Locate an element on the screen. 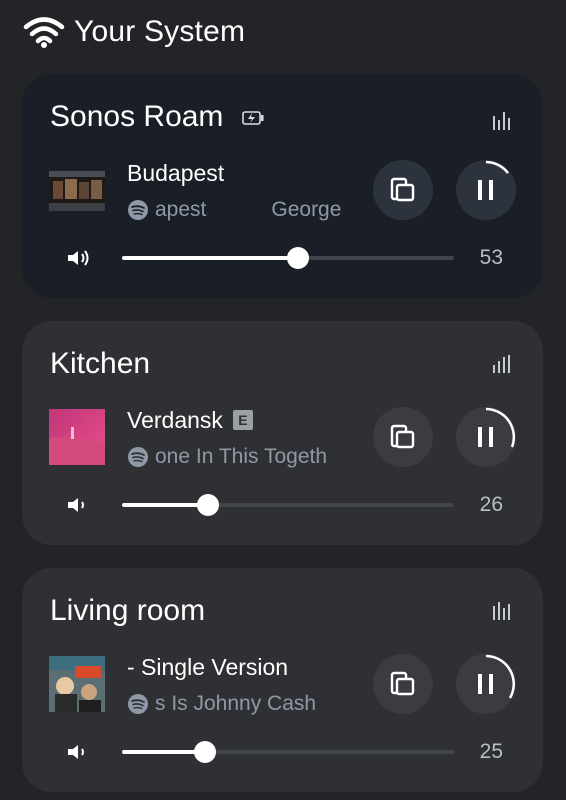  volume-value: 26 is located at coordinates (491, 504).